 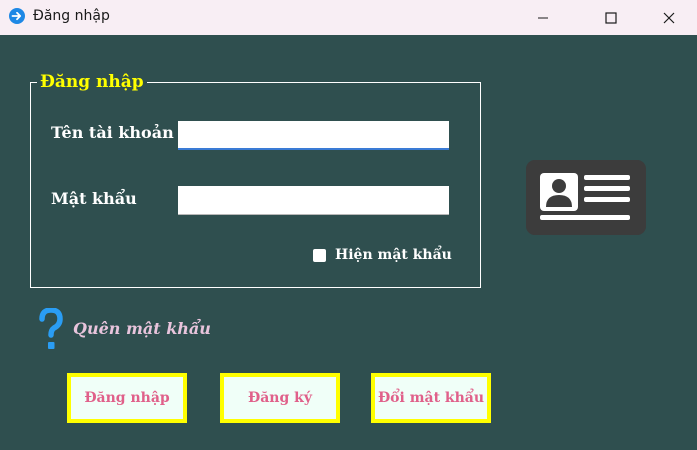 What do you see at coordinates (127, 398) in the screenshot?
I see `login-button: Đăng nhập` at bounding box center [127, 398].